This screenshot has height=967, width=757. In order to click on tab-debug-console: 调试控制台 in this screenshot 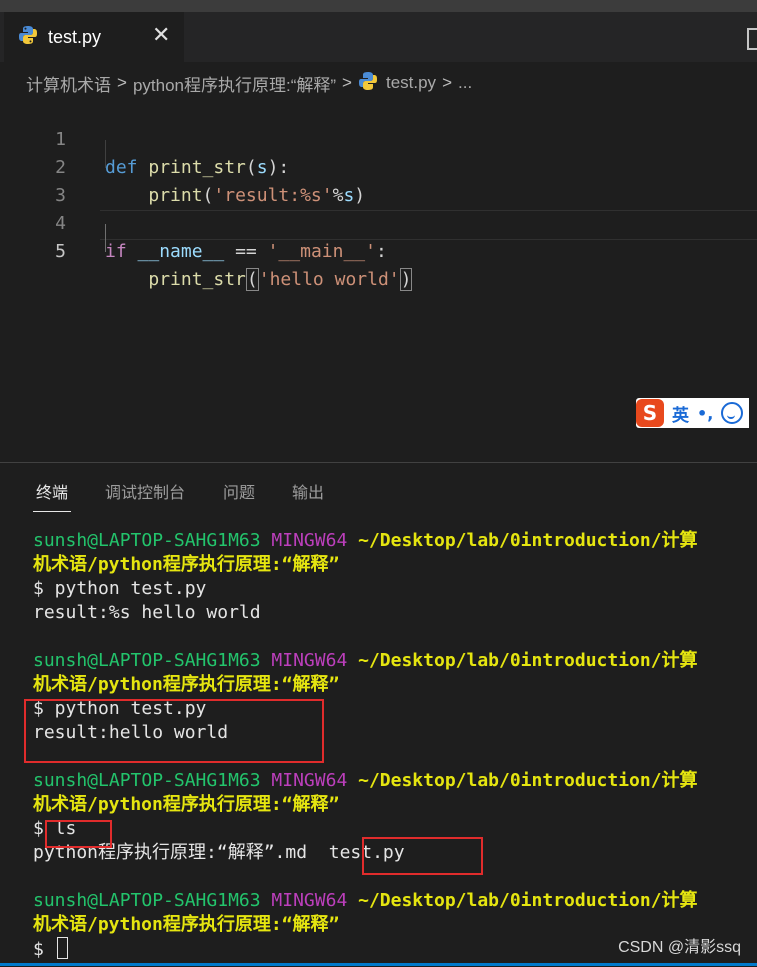, I will do `click(145, 491)`.